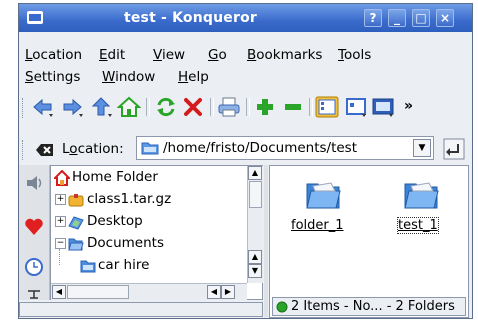  Describe the element at coordinates (454, 149) in the screenshot. I see `go-icon` at that location.